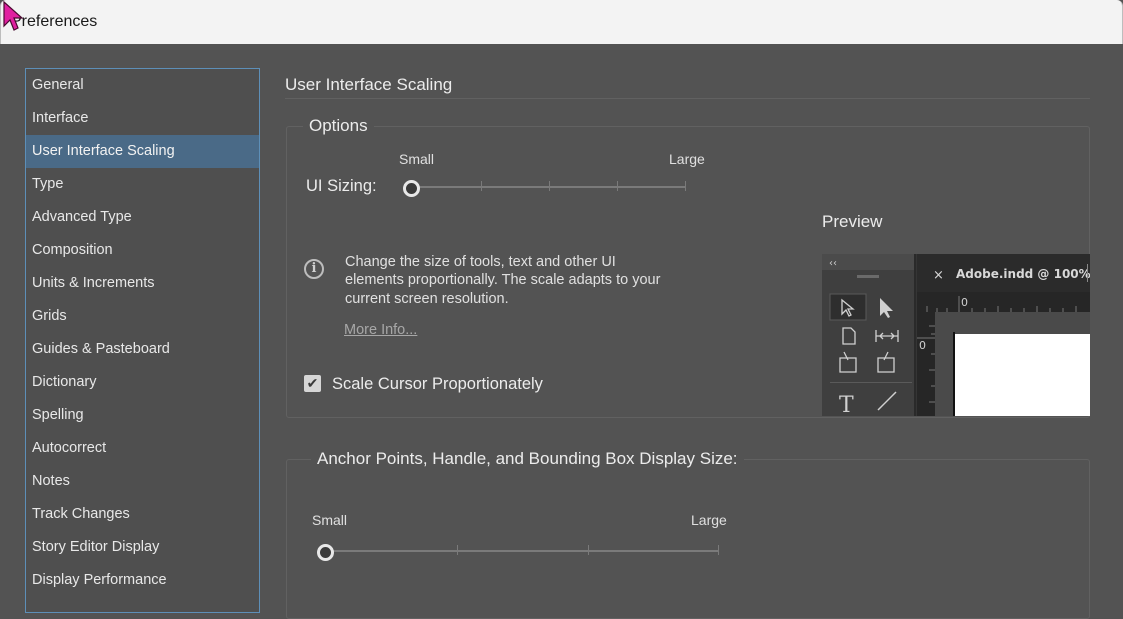 The height and width of the screenshot is (619, 1123). Describe the element at coordinates (964, 302) in the screenshot. I see `preview-ruler-h-zero: 0` at that location.